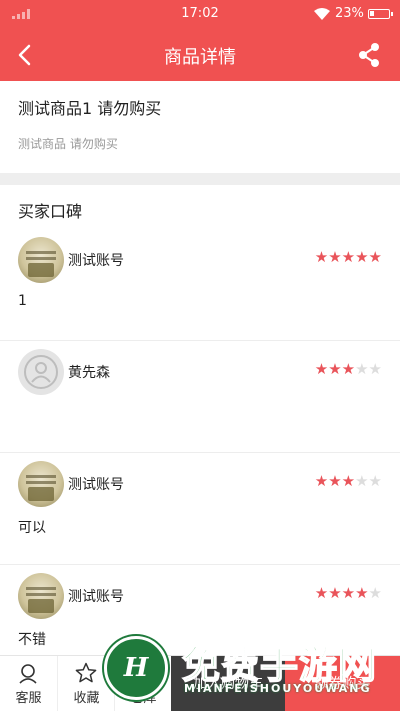 The height and width of the screenshot is (711, 400). What do you see at coordinates (322, 14) in the screenshot?
I see `wifi-icon` at bounding box center [322, 14].